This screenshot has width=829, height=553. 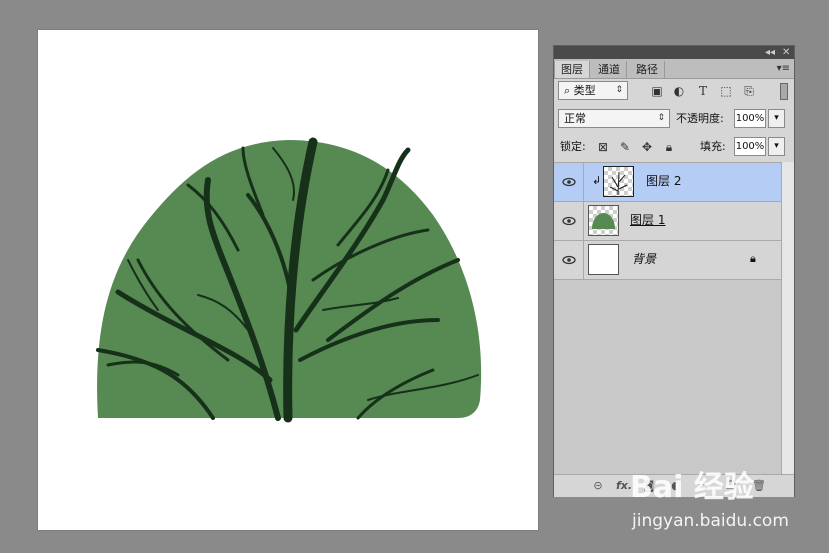 I want to click on lock-position-icon: ✥, so click(x=647, y=147).